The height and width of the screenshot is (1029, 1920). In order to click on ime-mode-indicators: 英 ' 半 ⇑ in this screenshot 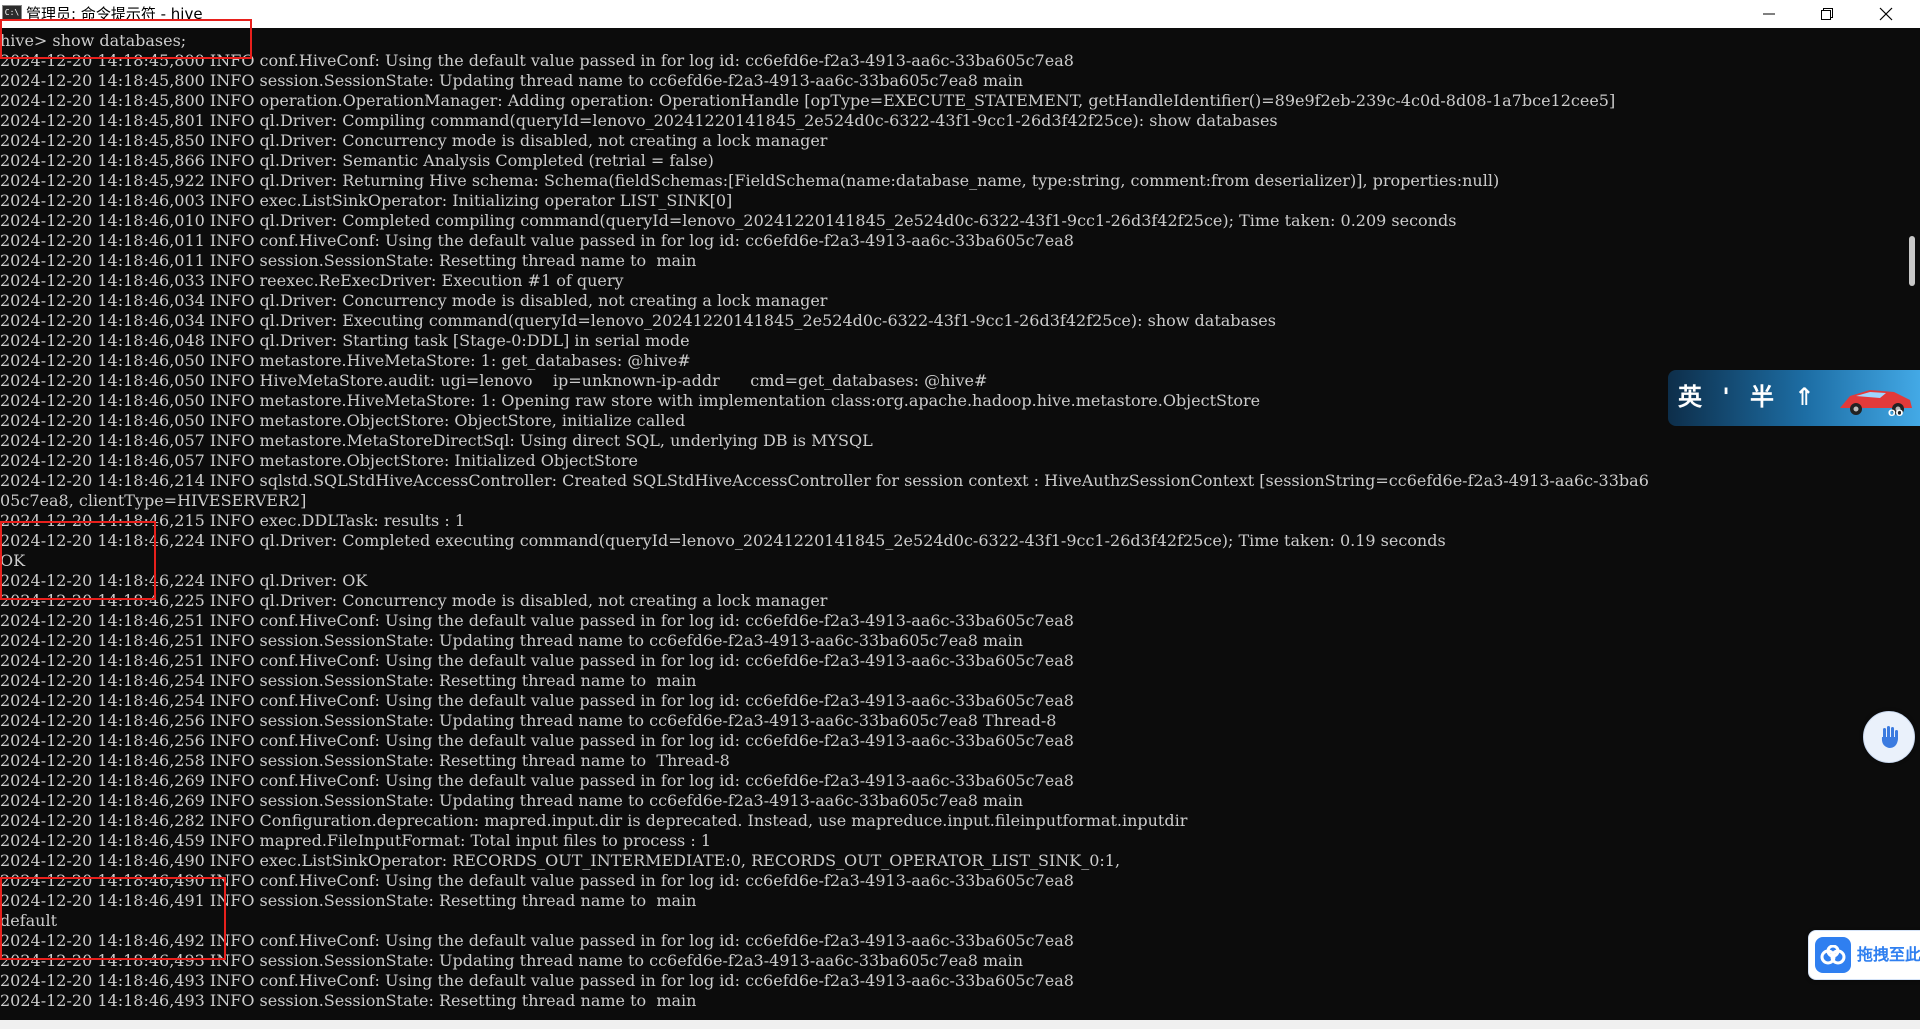, I will do `click(1749, 397)`.